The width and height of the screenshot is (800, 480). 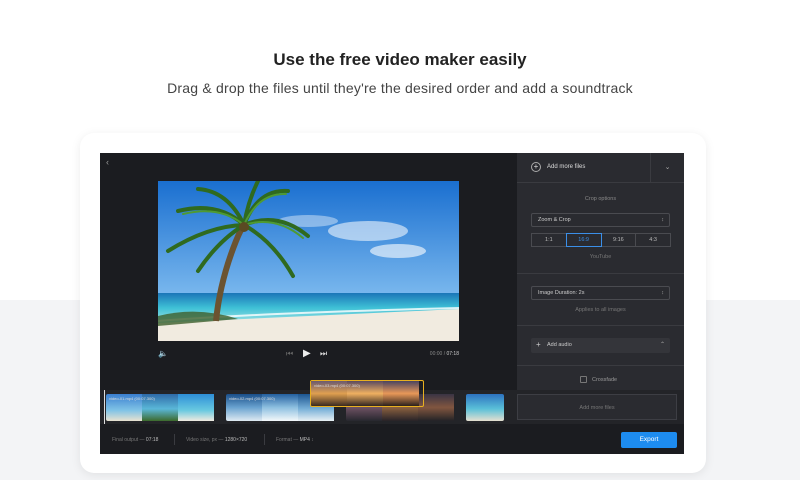 What do you see at coordinates (104, 407) in the screenshot?
I see `playhead` at bounding box center [104, 407].